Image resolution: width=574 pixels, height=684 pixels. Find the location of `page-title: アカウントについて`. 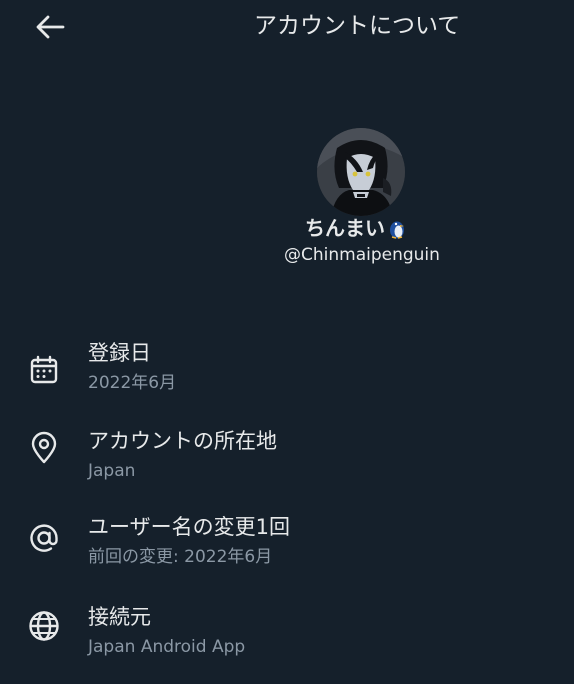

page-title: アカウントについて is located at coordinates (357, 26).